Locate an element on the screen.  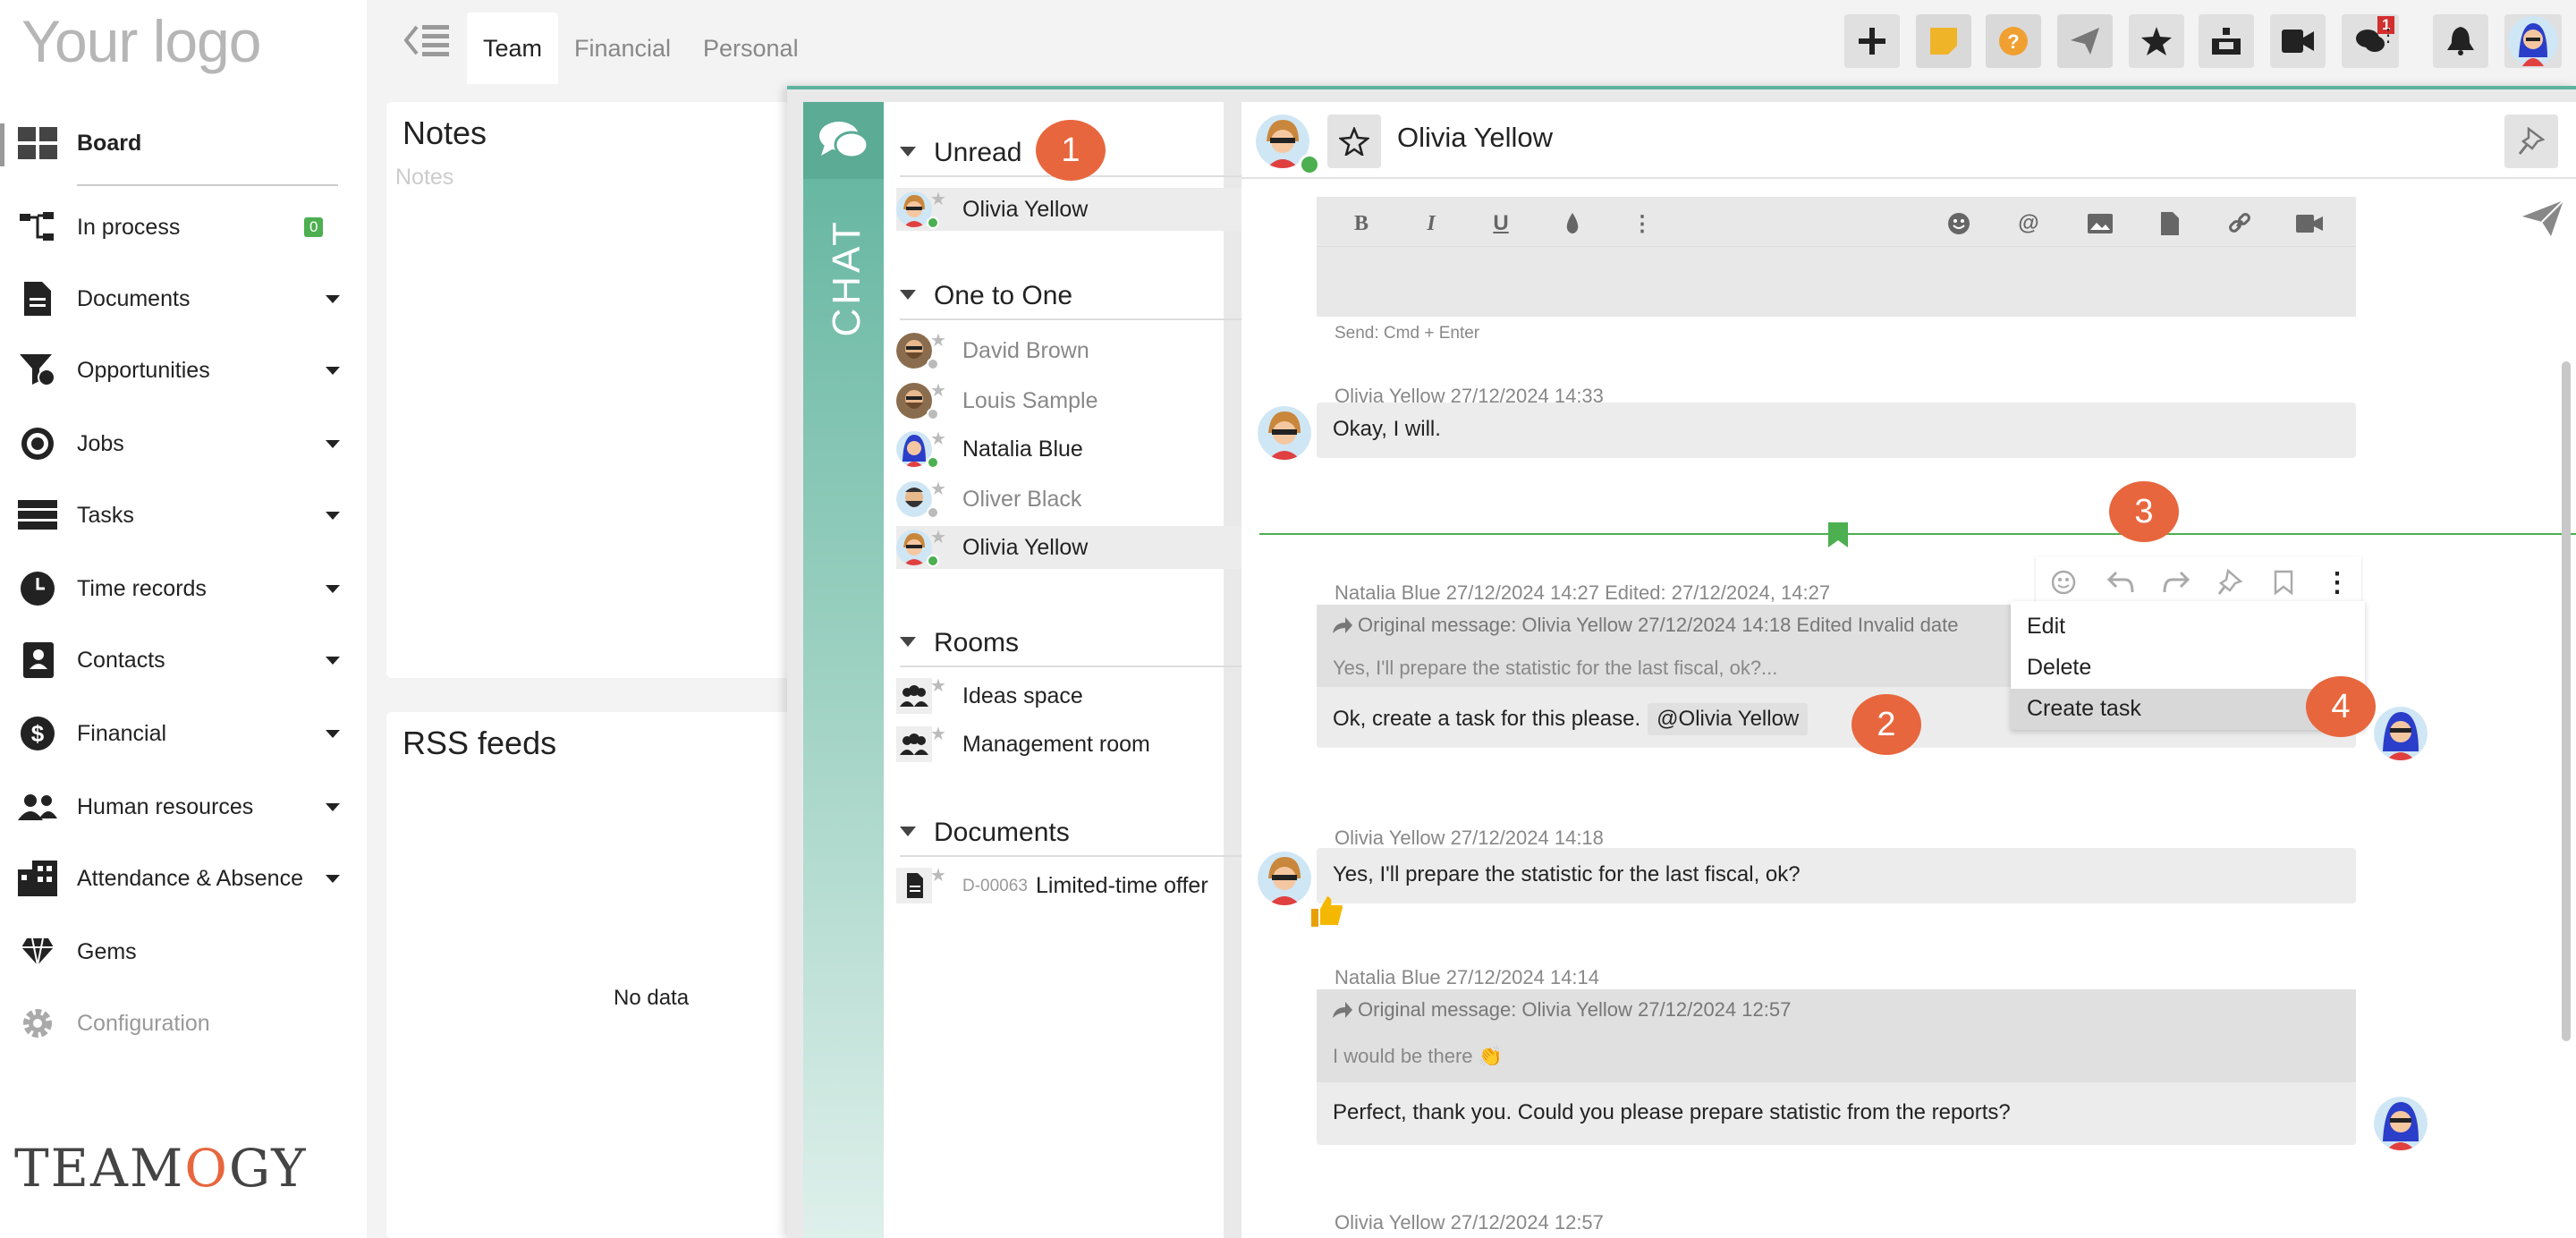
file-icon is located at coordinates (2170, 223).